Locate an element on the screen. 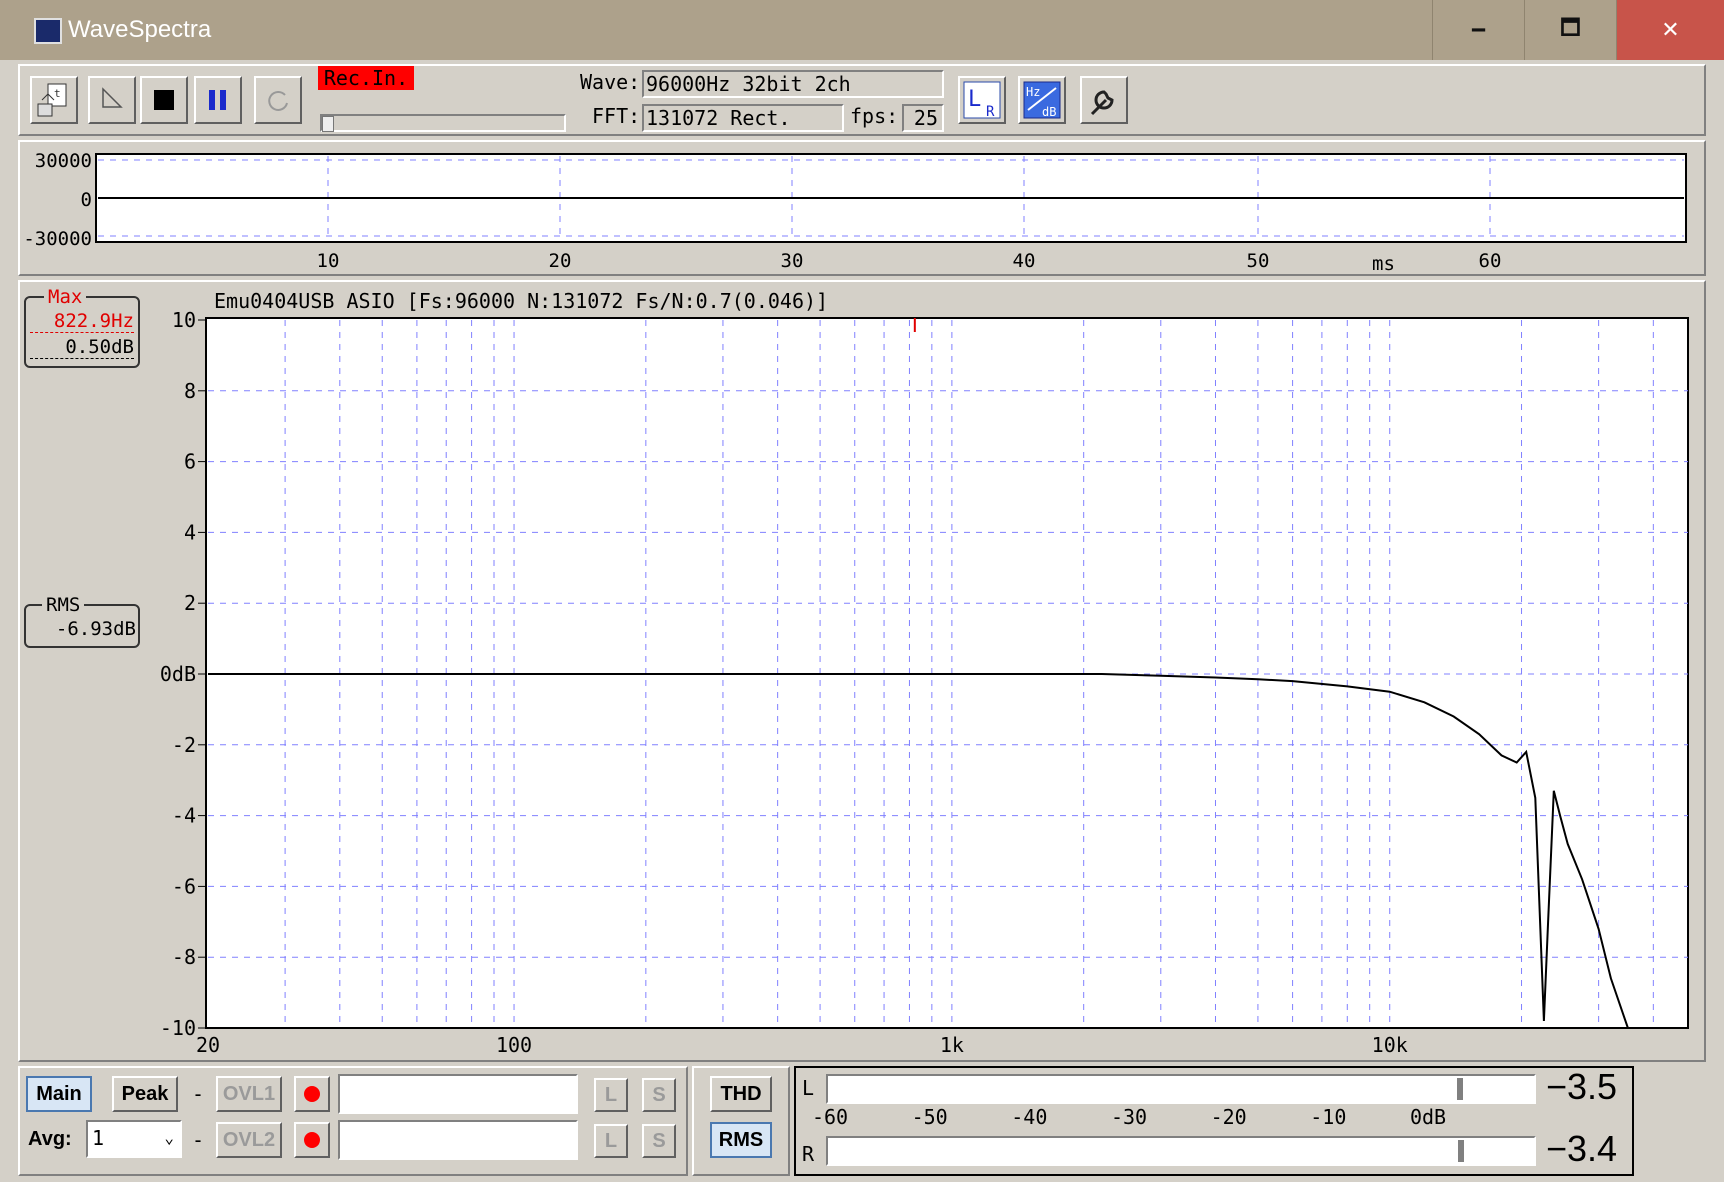  meter-scale-label: -30 is located at coordinates (1129, 1117).